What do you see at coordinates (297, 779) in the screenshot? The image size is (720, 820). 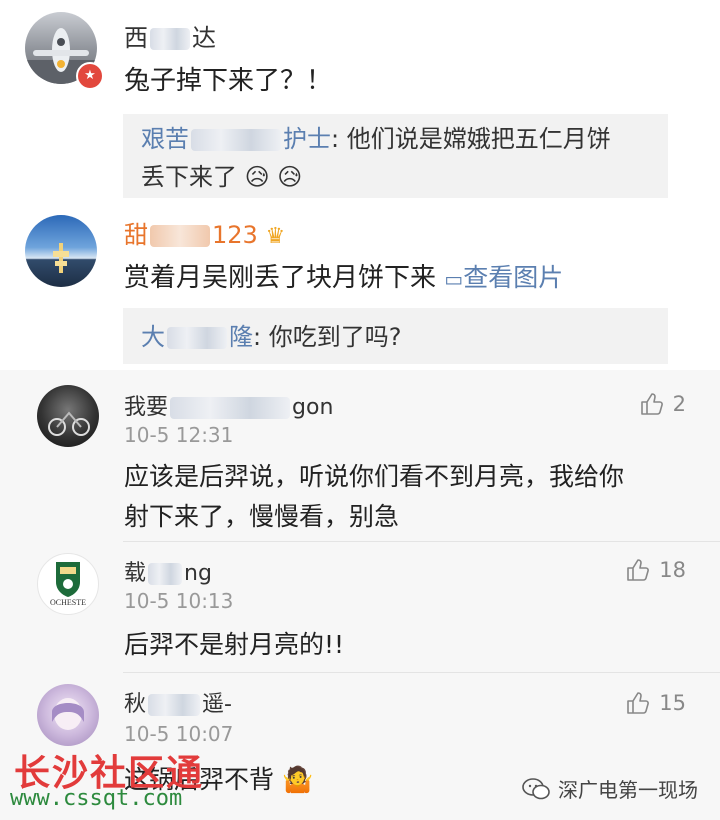 I see `shrug-emoji-icon: 🤷` at bounding box center [297, 779].